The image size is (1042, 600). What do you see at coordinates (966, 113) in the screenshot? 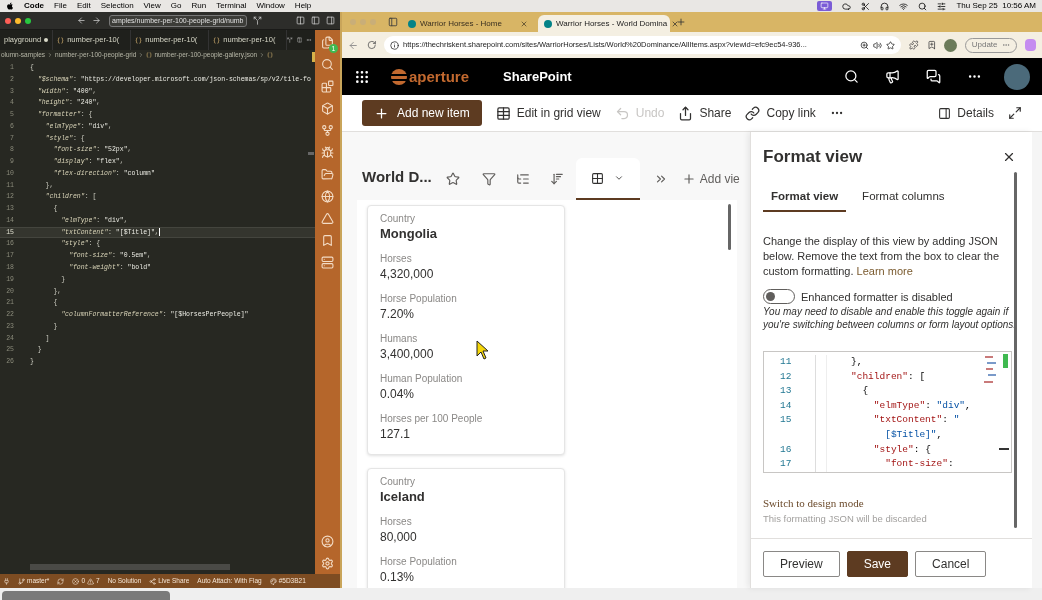
I see `details-button: Details` at bounding box center [966, 113].